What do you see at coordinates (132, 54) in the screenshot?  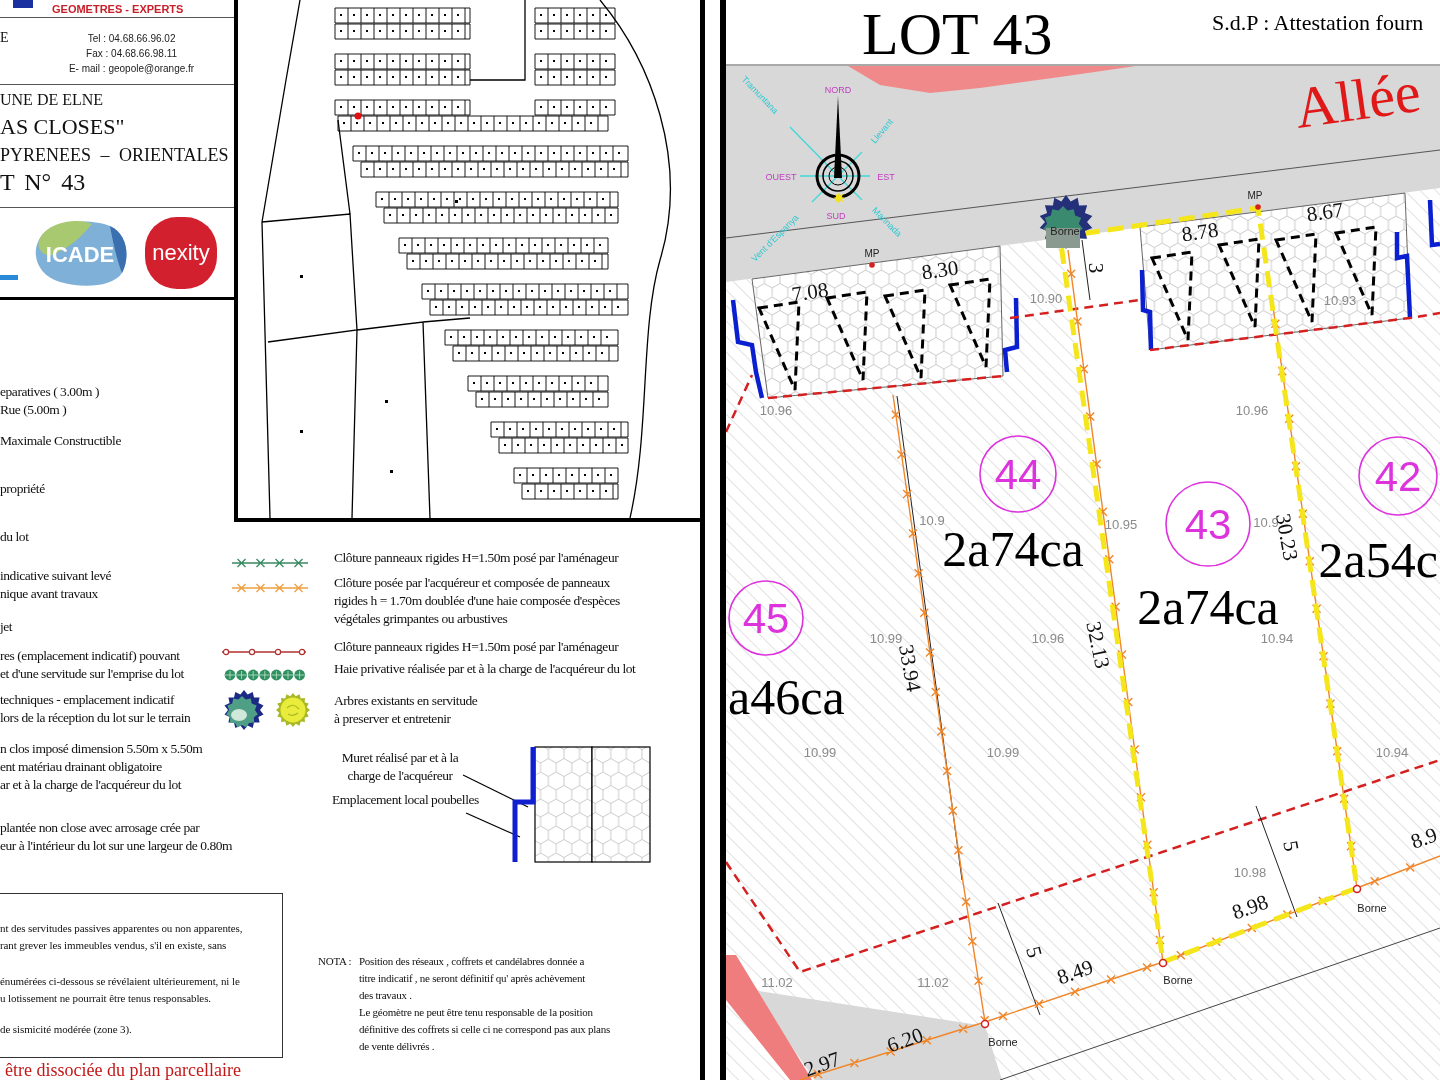 I see `contact-line: Fax : 04.68.66.98.11` at bounding box center [132, 54].